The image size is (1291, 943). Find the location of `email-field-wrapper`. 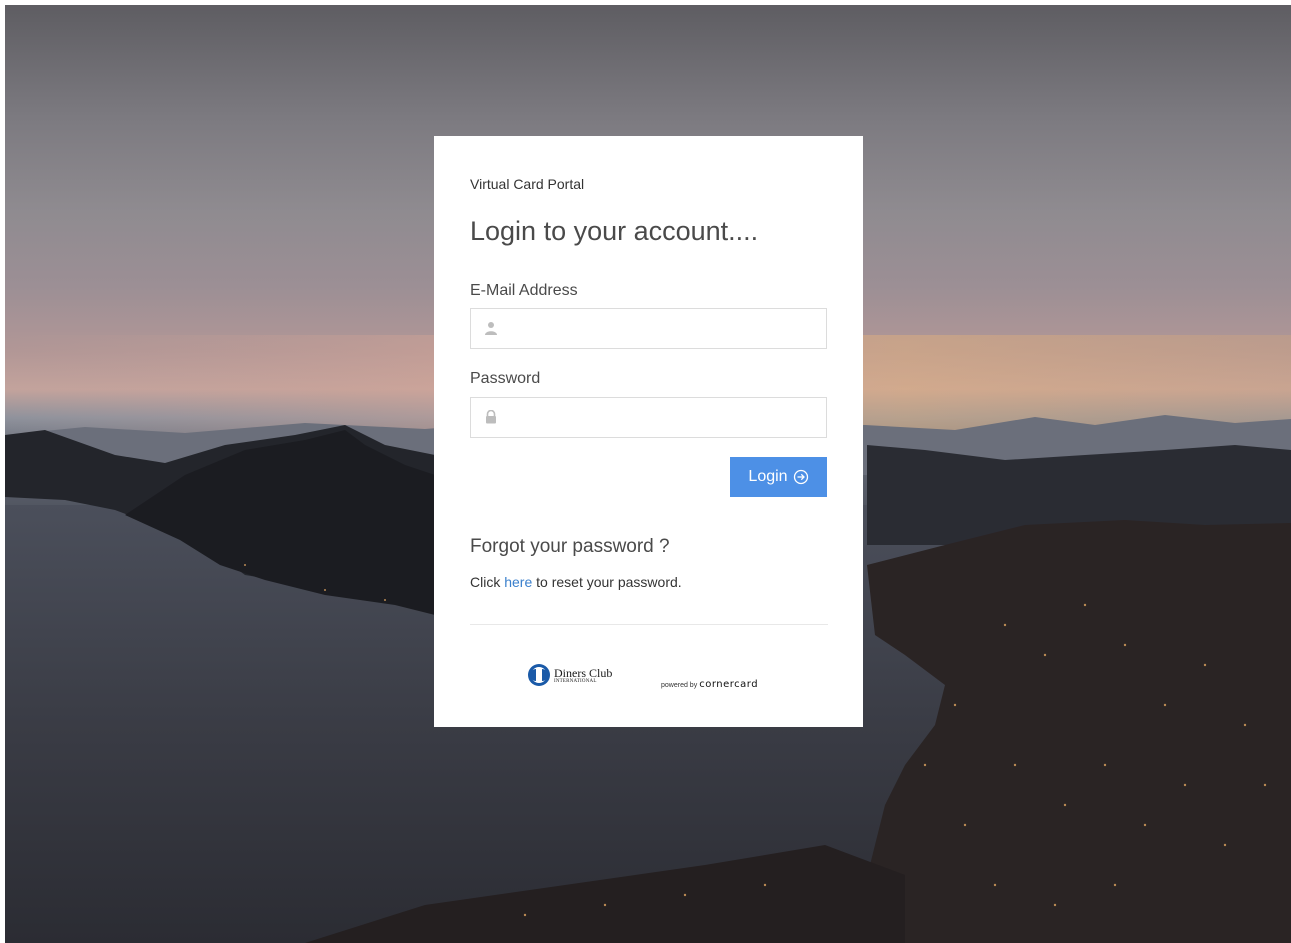

email-field-wrapper is located at coordinates (648, 328).